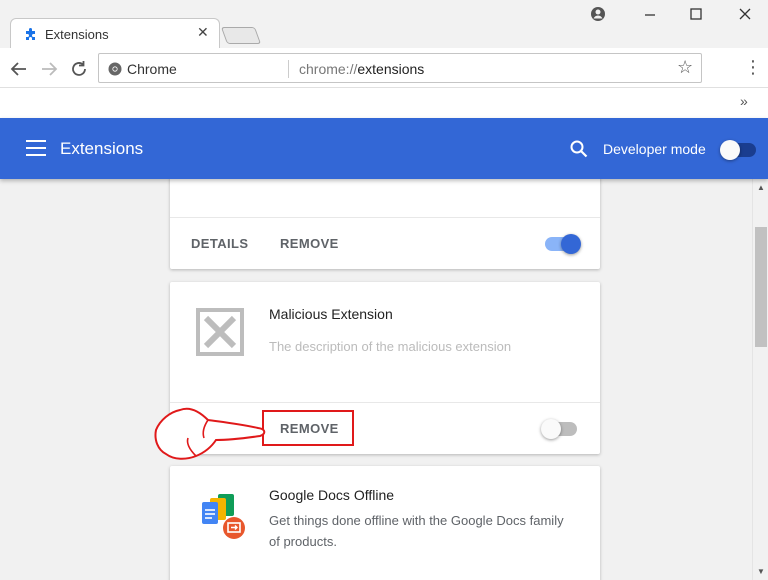  What do you see at coordinates (761, 571) in the screenshot?
I see `scroll-down-icon: ▼` at bounding box center [761, 571].